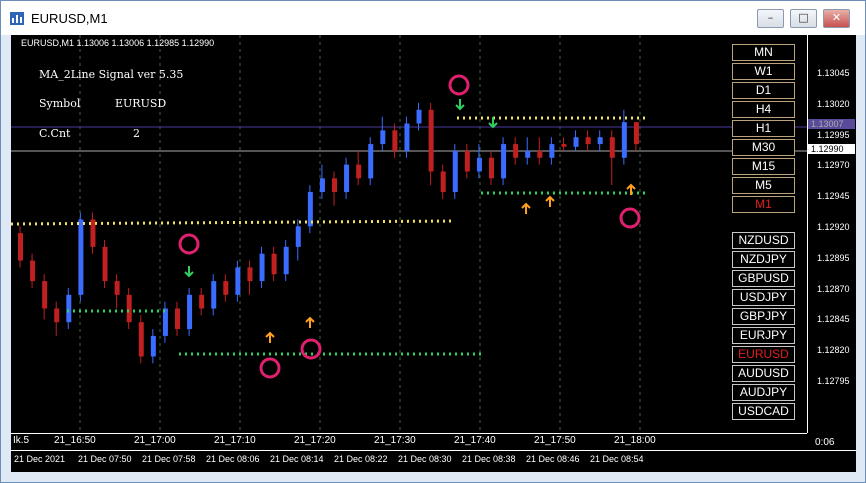  What do you see at coordinates (763, 185) in the screenshot?
I see `timeframe-button-m5: M5` at bounding box center [763, 185].